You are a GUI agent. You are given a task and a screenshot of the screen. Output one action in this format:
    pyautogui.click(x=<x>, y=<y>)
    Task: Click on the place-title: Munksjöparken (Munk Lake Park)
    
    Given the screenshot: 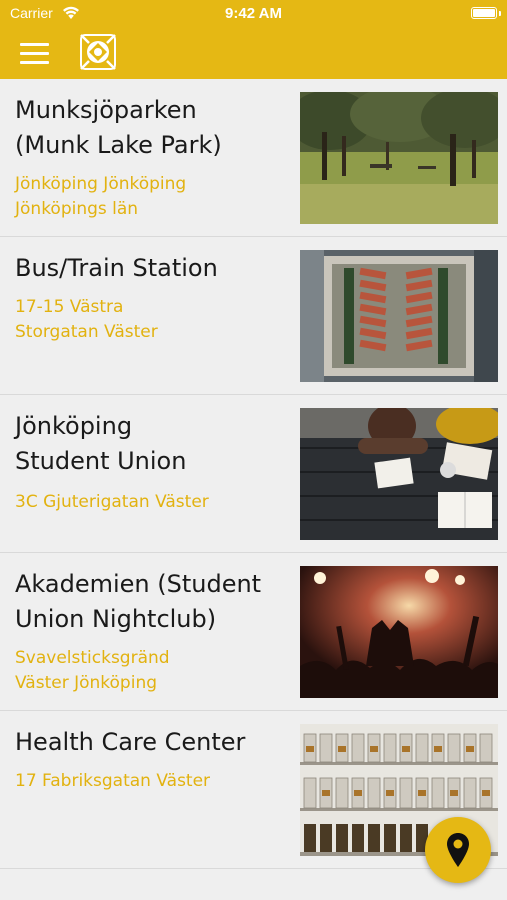 What is the action you would take?
    pyautogui.click(x=118, y=127)
    